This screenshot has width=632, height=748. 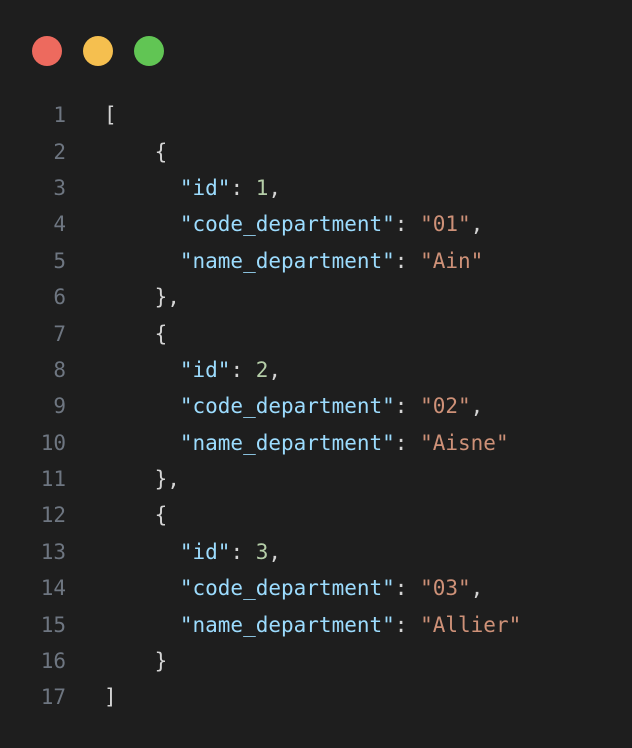 I want to click on line-content: "name_department": "Aisne", so click(x=306, y=443).